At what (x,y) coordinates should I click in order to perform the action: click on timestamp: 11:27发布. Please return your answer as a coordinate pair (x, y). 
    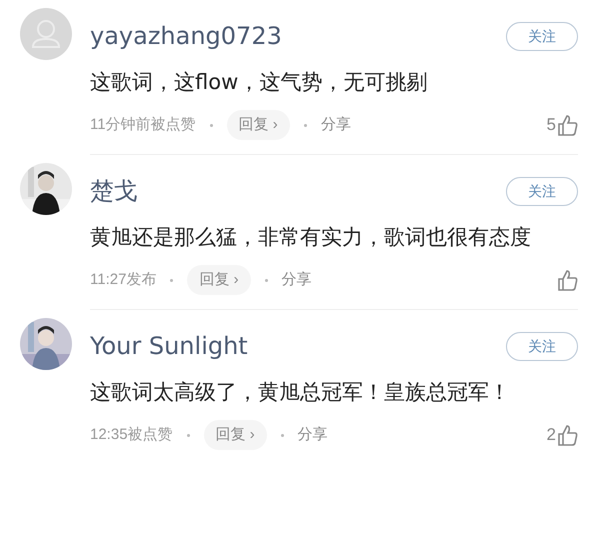
    Looking at the image, I should click on (123, 280).